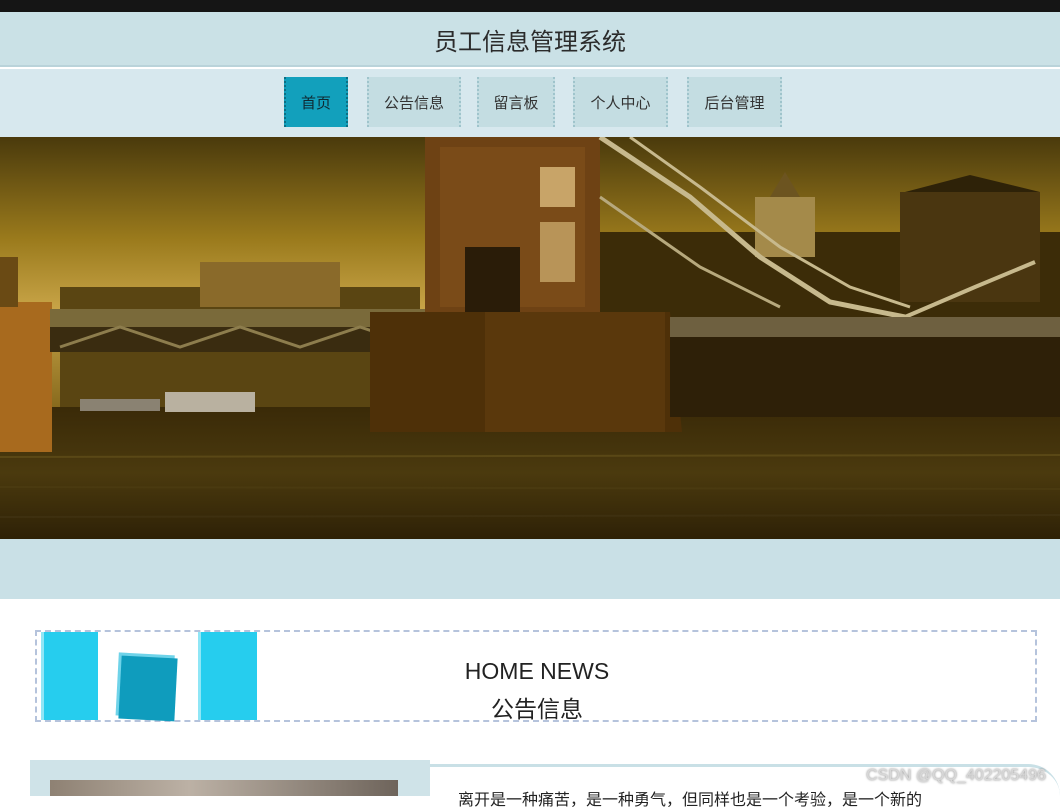 The width and height of the screenshot is (1060, 810). I want to click on news-thumbnail-panel, so click(230, 778).